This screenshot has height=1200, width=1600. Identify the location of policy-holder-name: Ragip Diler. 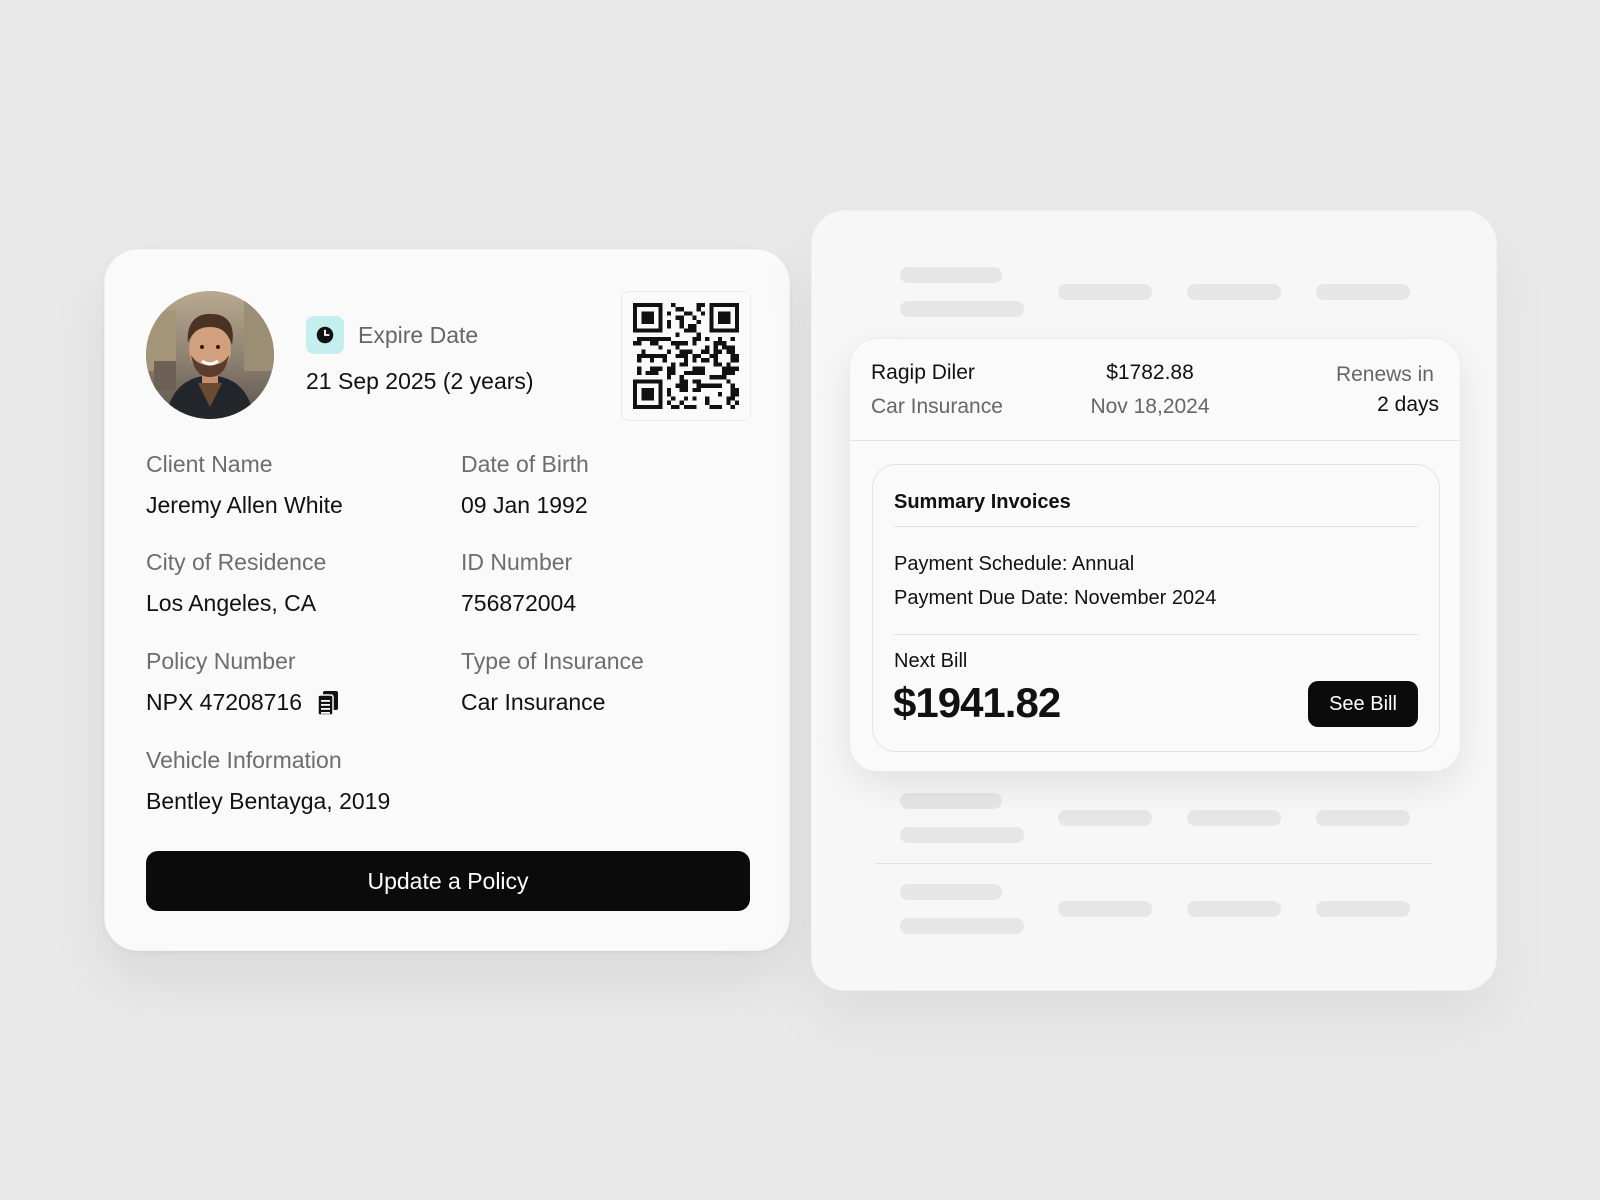
(923, 372).